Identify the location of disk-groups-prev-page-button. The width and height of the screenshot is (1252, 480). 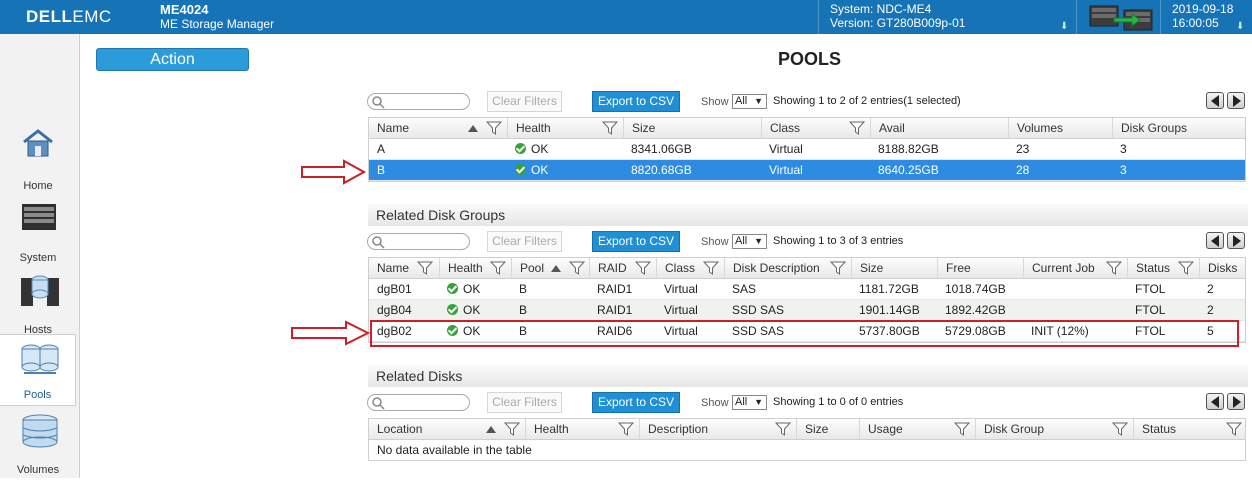
(1215, 240).